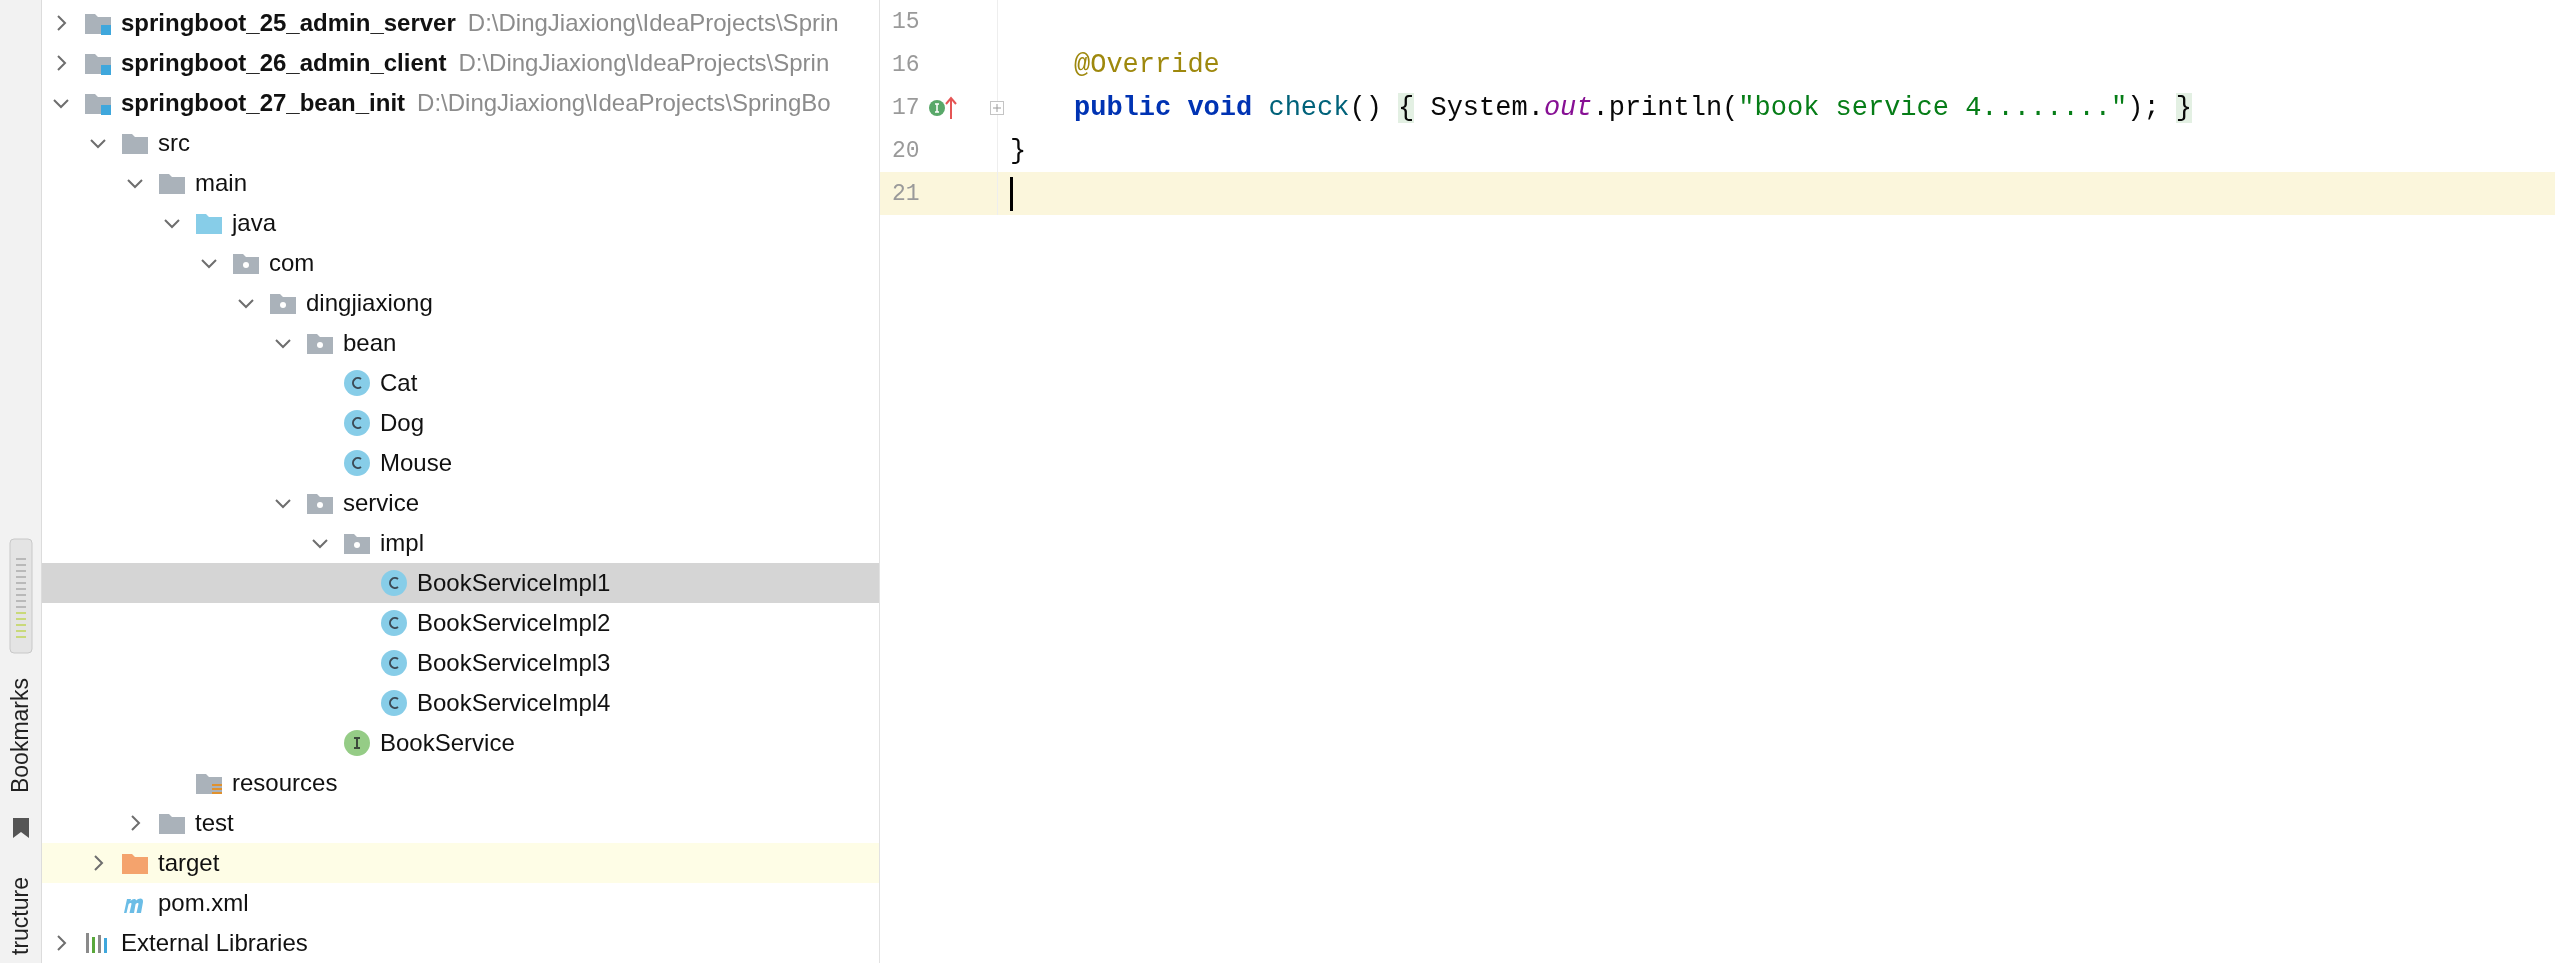 Image resolution: width=2555 pixels, height=963 pixels. I want to click on tree-item: test, so click(460, 823).